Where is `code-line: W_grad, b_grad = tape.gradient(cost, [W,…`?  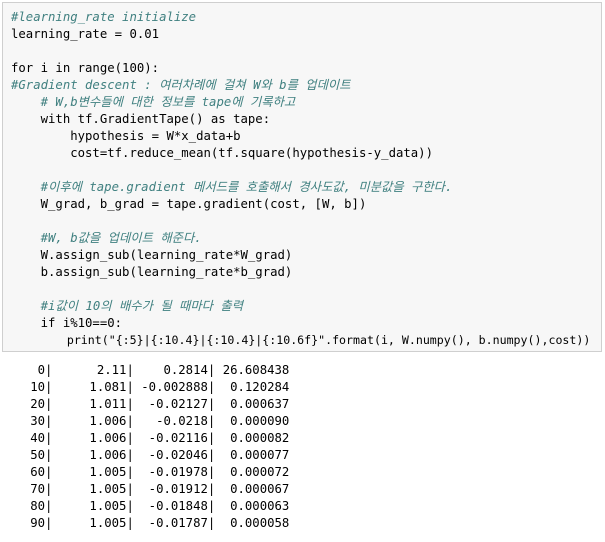 code-line: W_grad, b_grad = tape.gradient(cost, [W,… is located at coordinates (189, 204).